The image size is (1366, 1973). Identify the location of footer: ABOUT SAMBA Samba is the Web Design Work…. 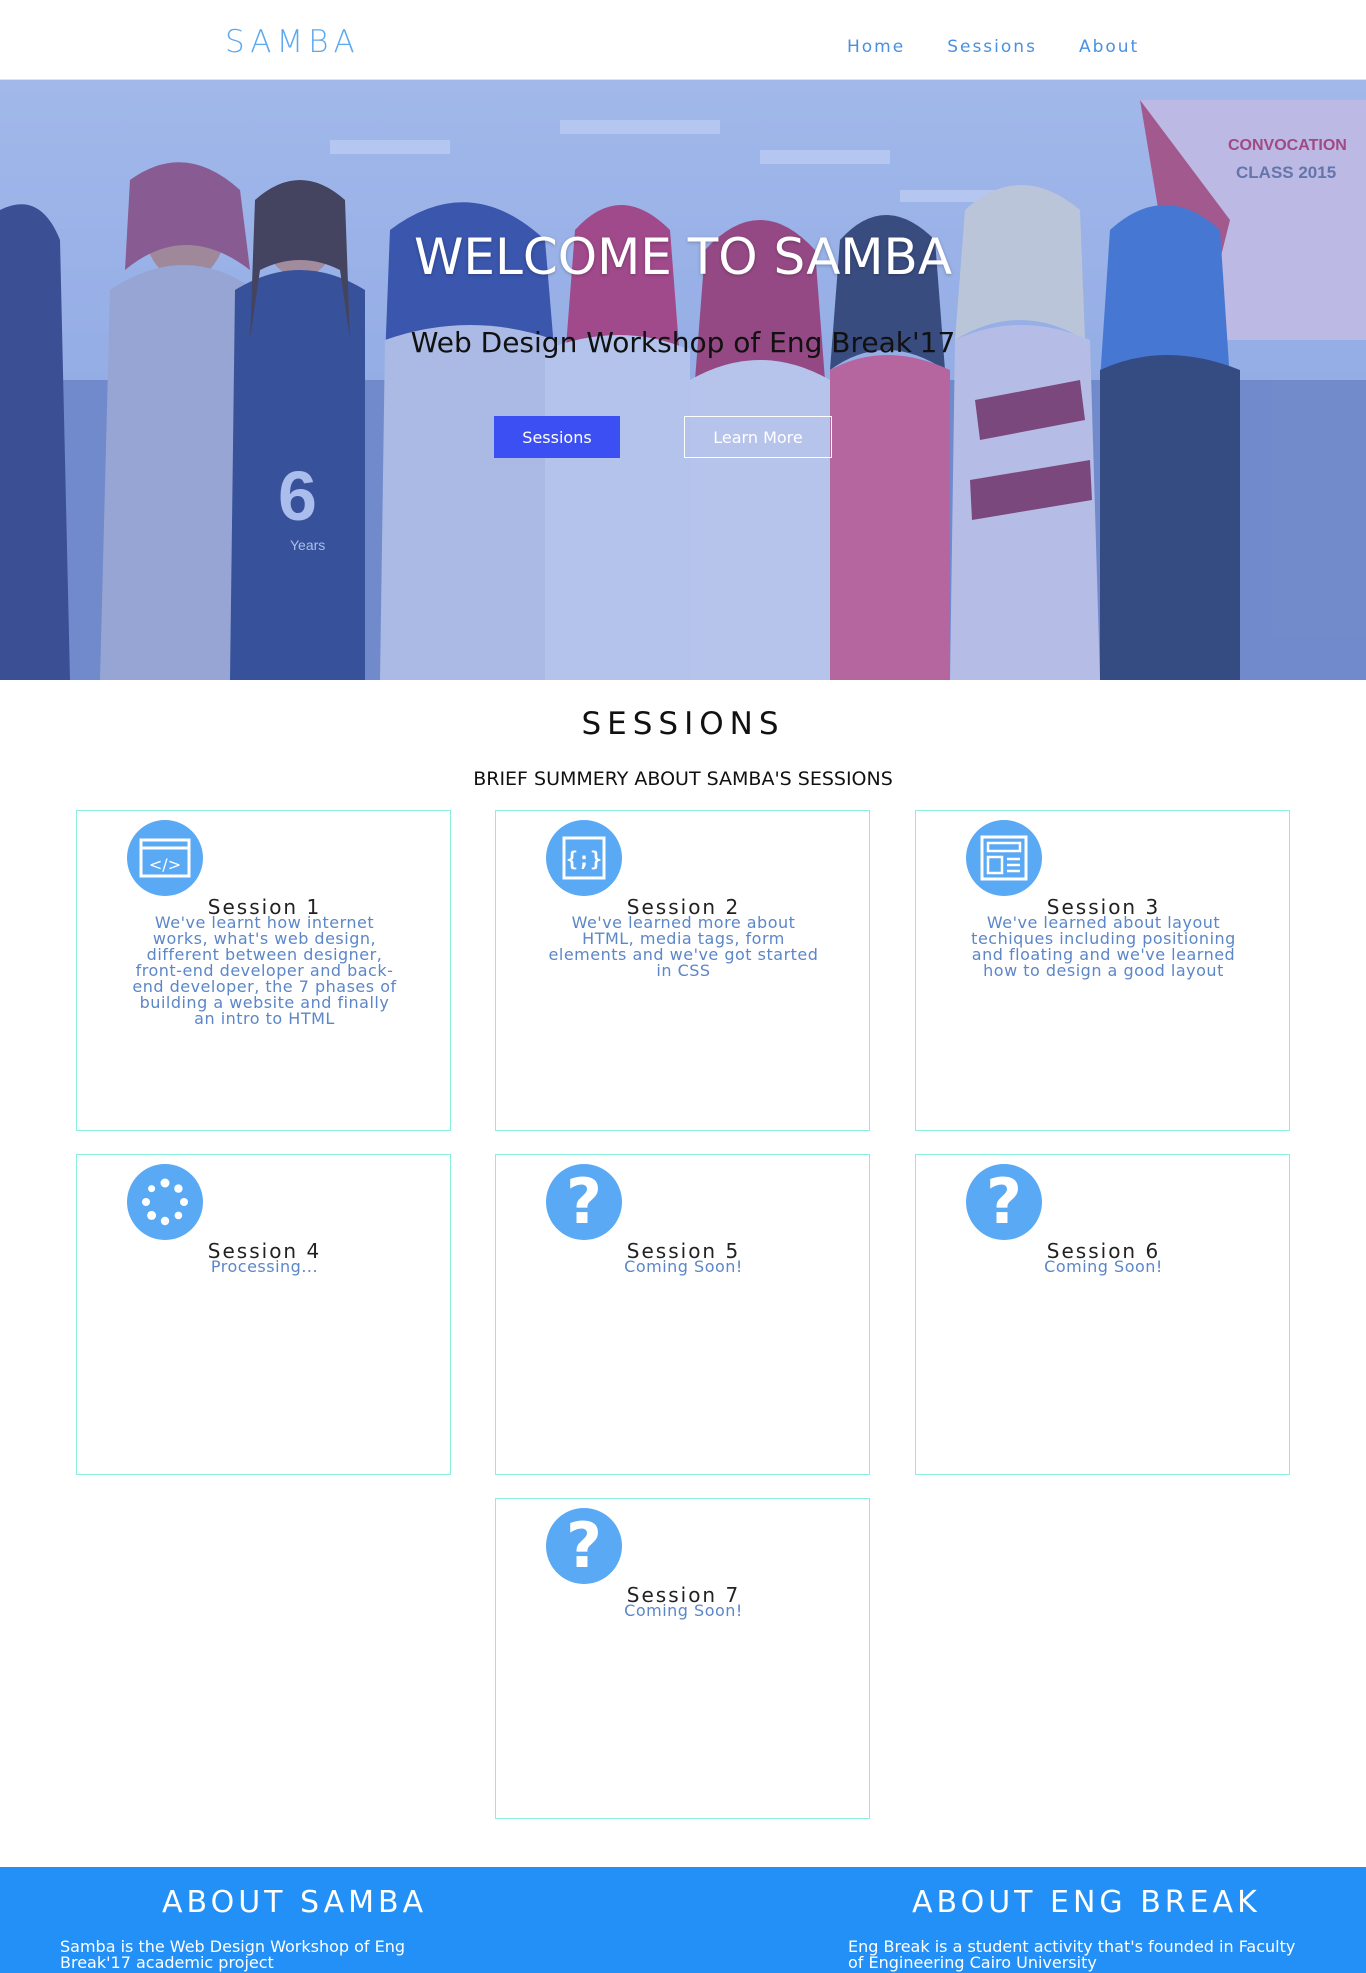
(683, 1920).